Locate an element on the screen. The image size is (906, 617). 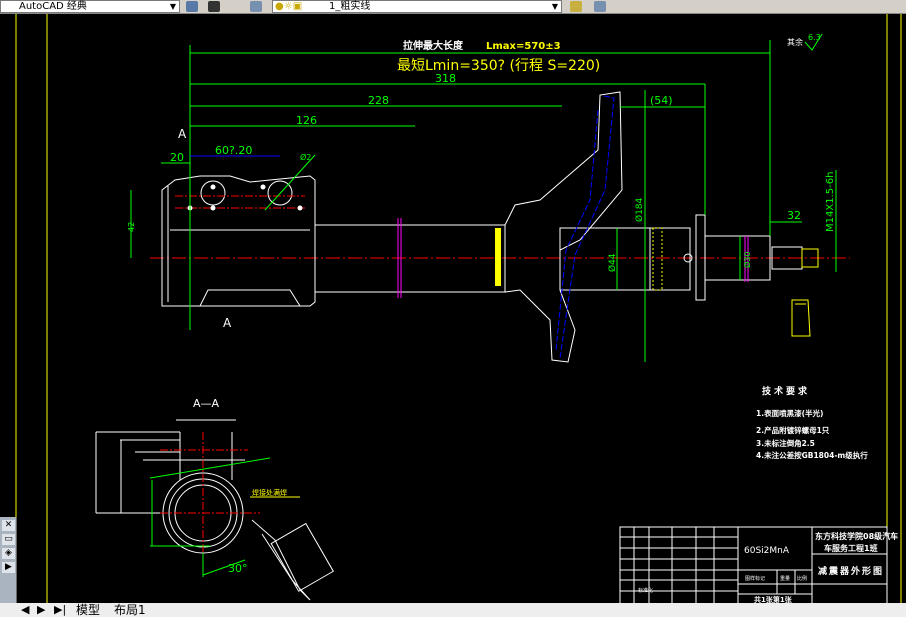
dim-228: 228 is located at coordinates (378, 100).